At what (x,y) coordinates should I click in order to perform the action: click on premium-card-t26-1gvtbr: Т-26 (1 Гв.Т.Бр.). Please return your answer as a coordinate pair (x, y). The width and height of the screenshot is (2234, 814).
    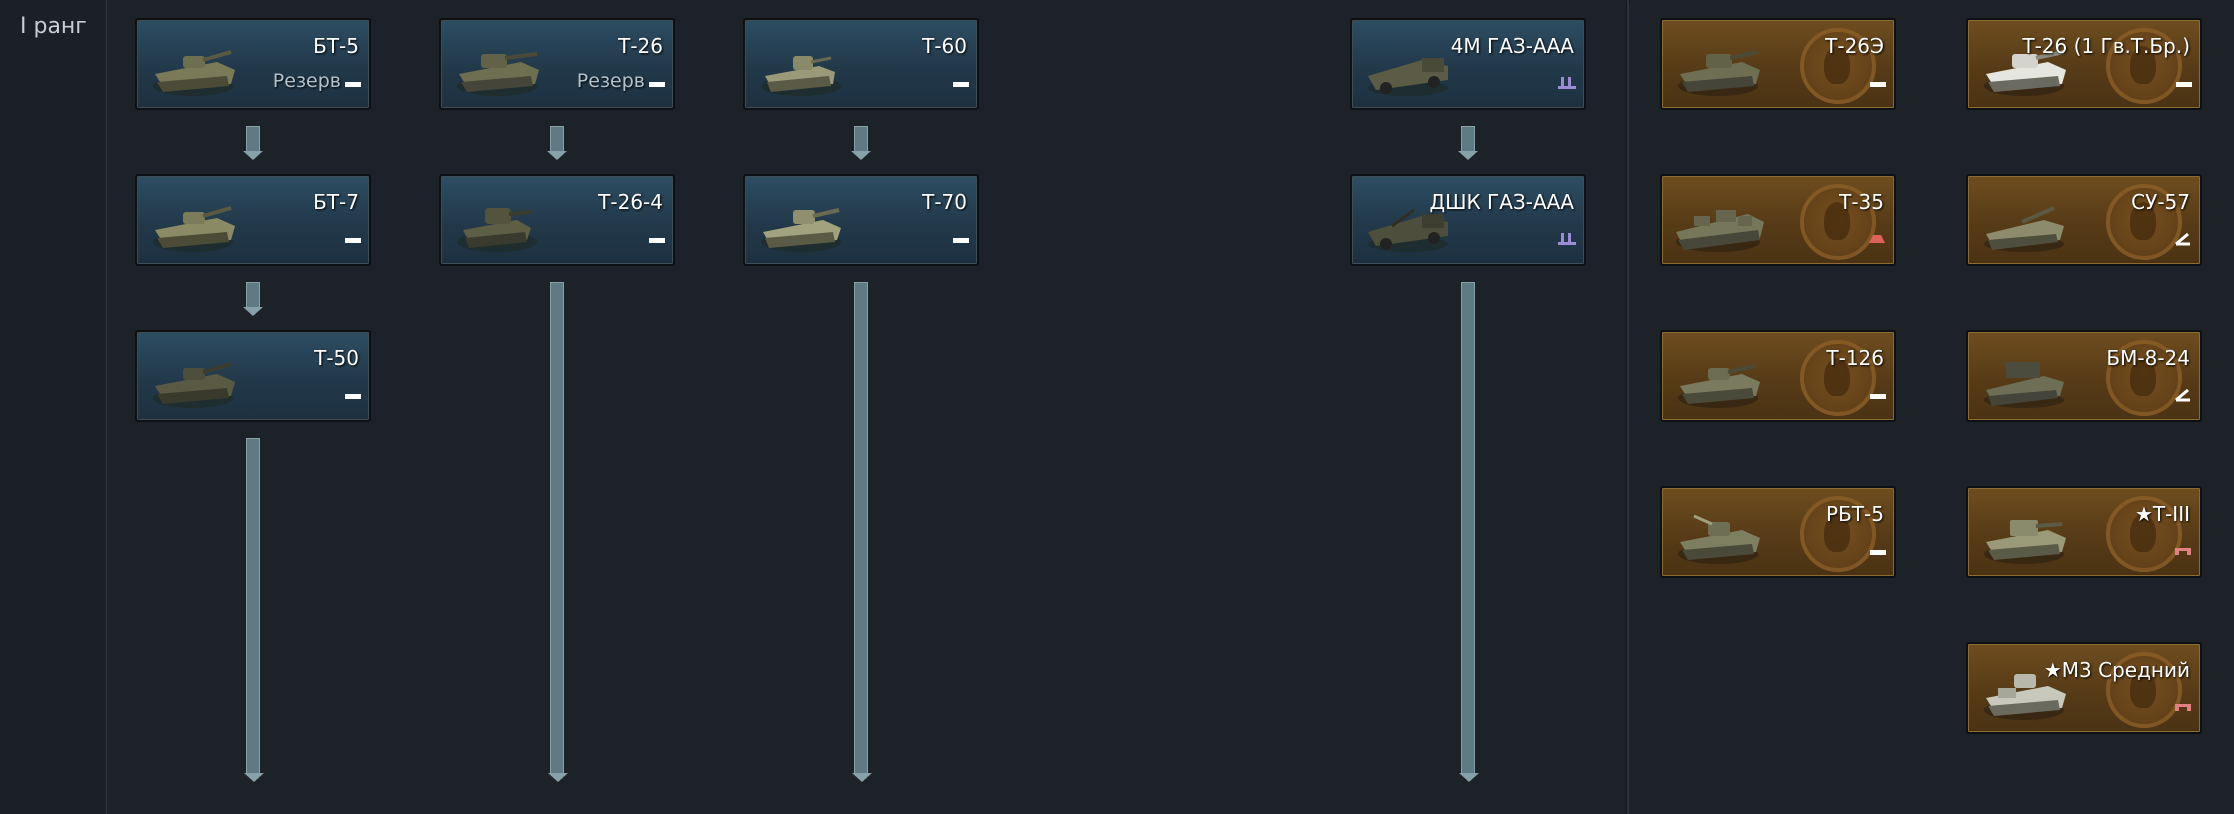
    Looking at the image, I should click on (2084, 64).